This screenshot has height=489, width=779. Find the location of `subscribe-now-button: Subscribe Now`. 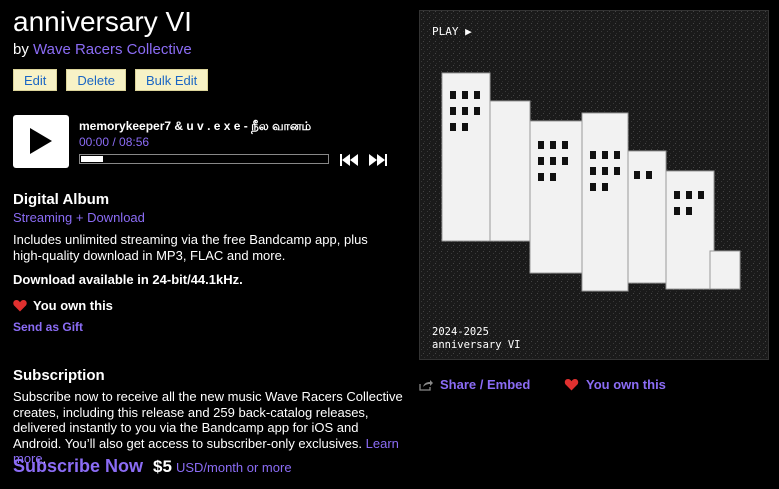

subscribe-now-button: Subscribe Now is located at coordinates (78, 466).